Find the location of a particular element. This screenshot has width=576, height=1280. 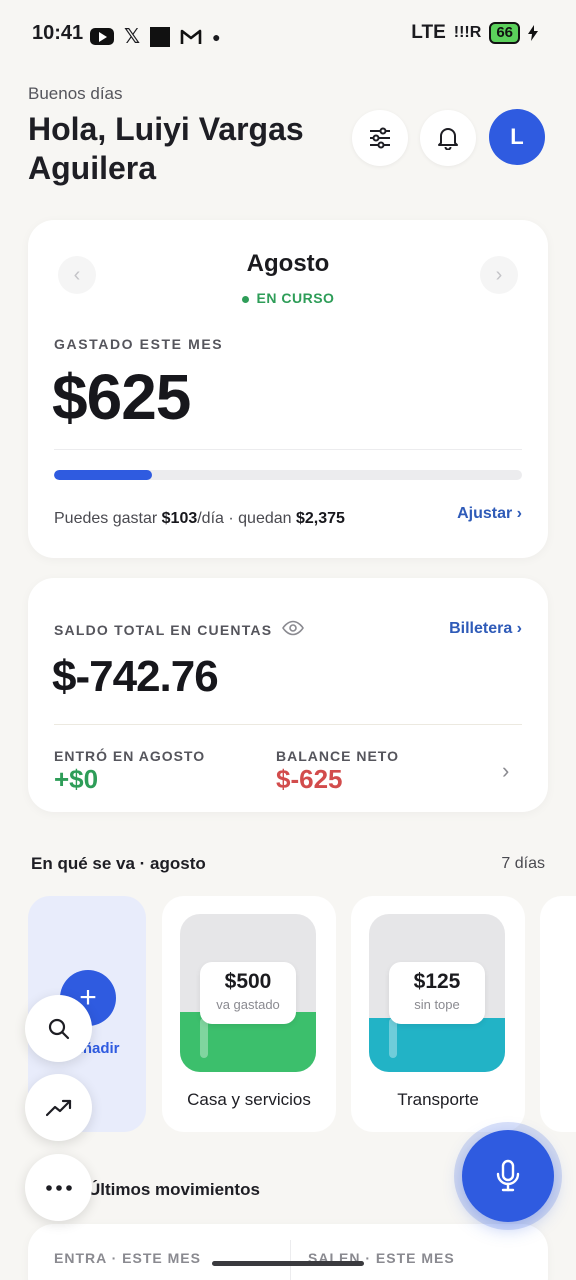

remaining-amount: $2,375 is located at coordinates (320, 518).